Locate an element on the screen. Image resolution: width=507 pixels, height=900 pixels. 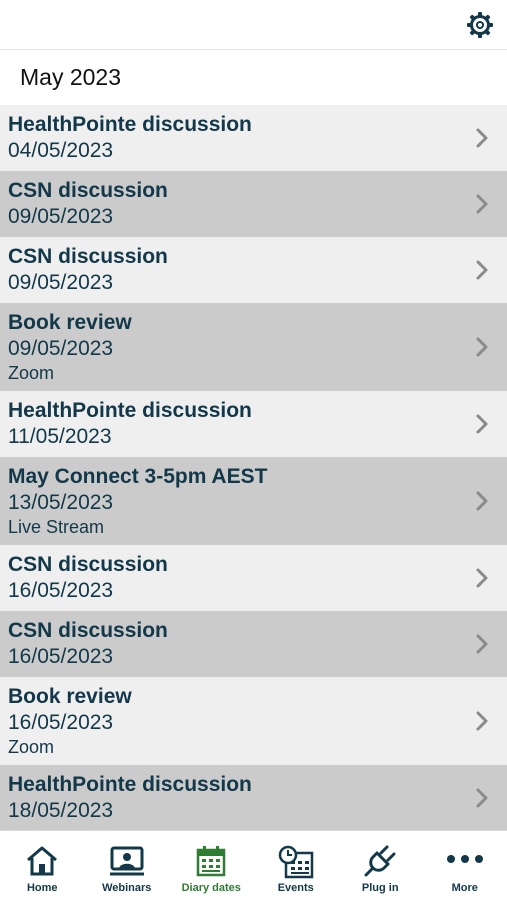
bottom-tab-bar: Home Webinars Diary dates Events Plug in More is located at coordinates (253, 865).